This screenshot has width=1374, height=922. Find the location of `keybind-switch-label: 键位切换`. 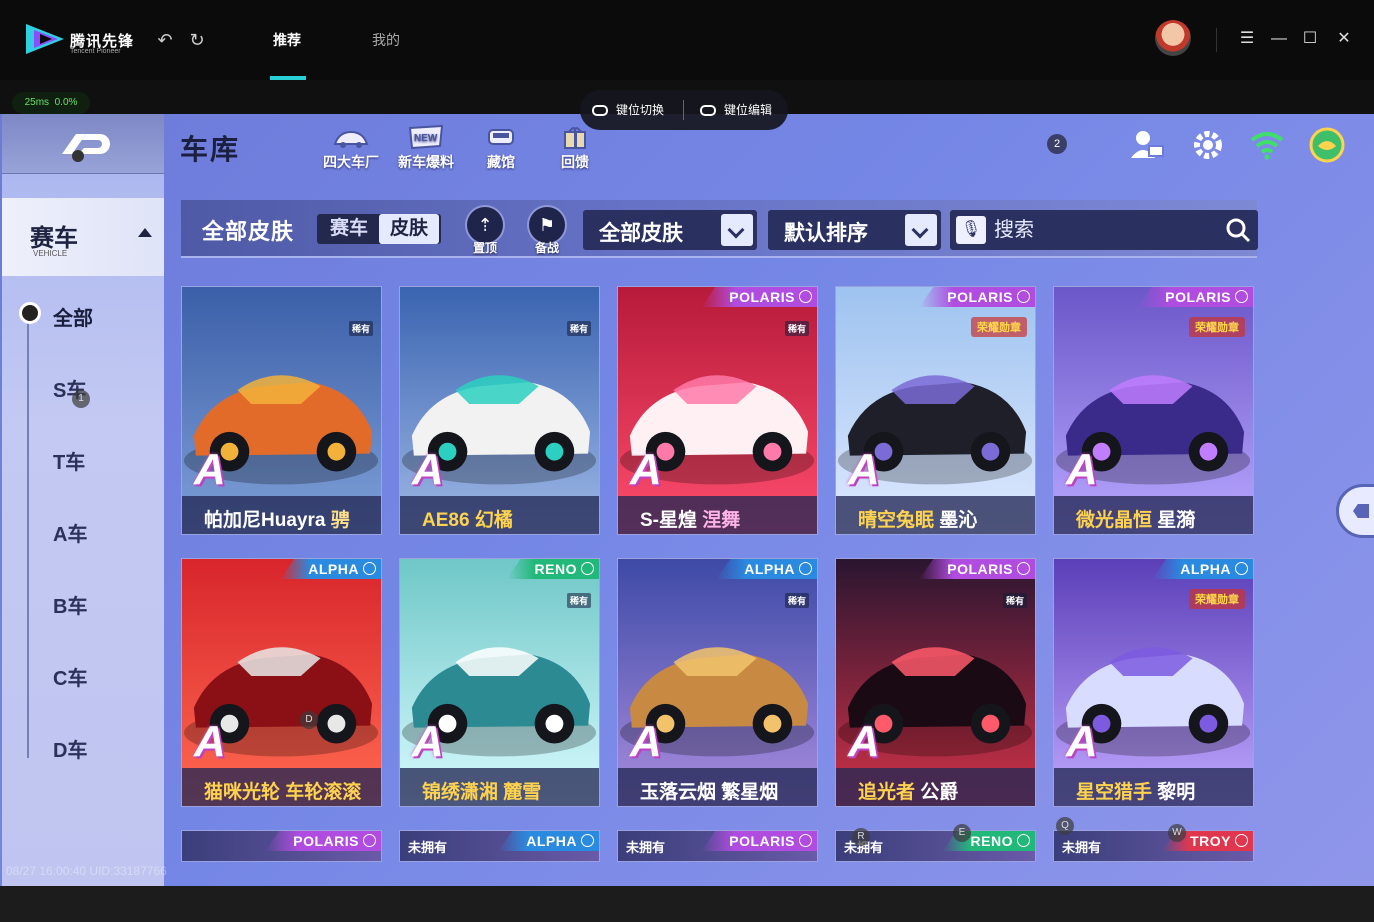

keybind-switch-label: 键位切换 is located at coordinates (640, 110).